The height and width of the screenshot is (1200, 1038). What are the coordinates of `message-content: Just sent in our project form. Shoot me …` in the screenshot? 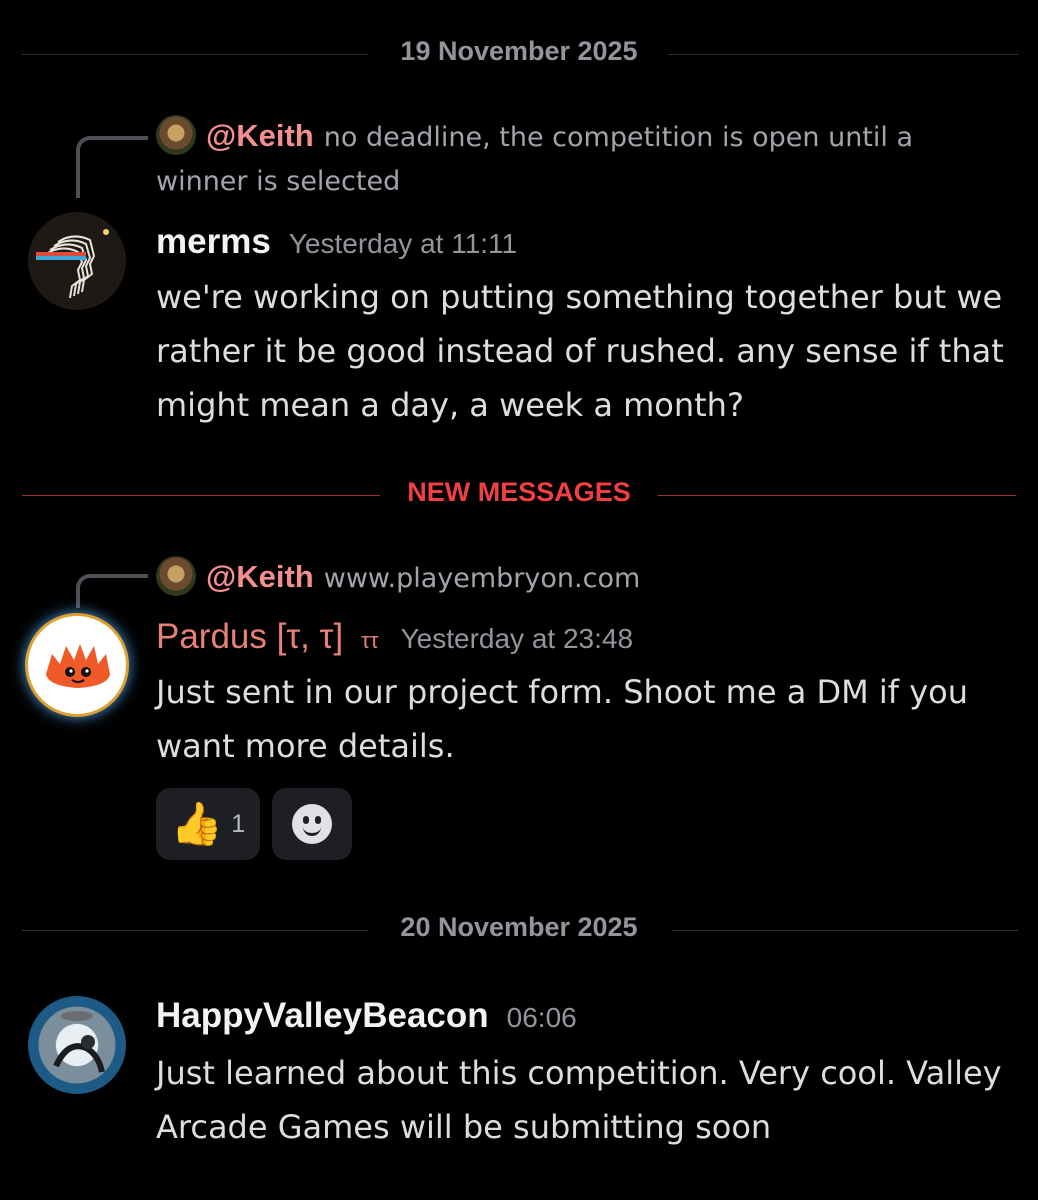 It's located at (562, 719).